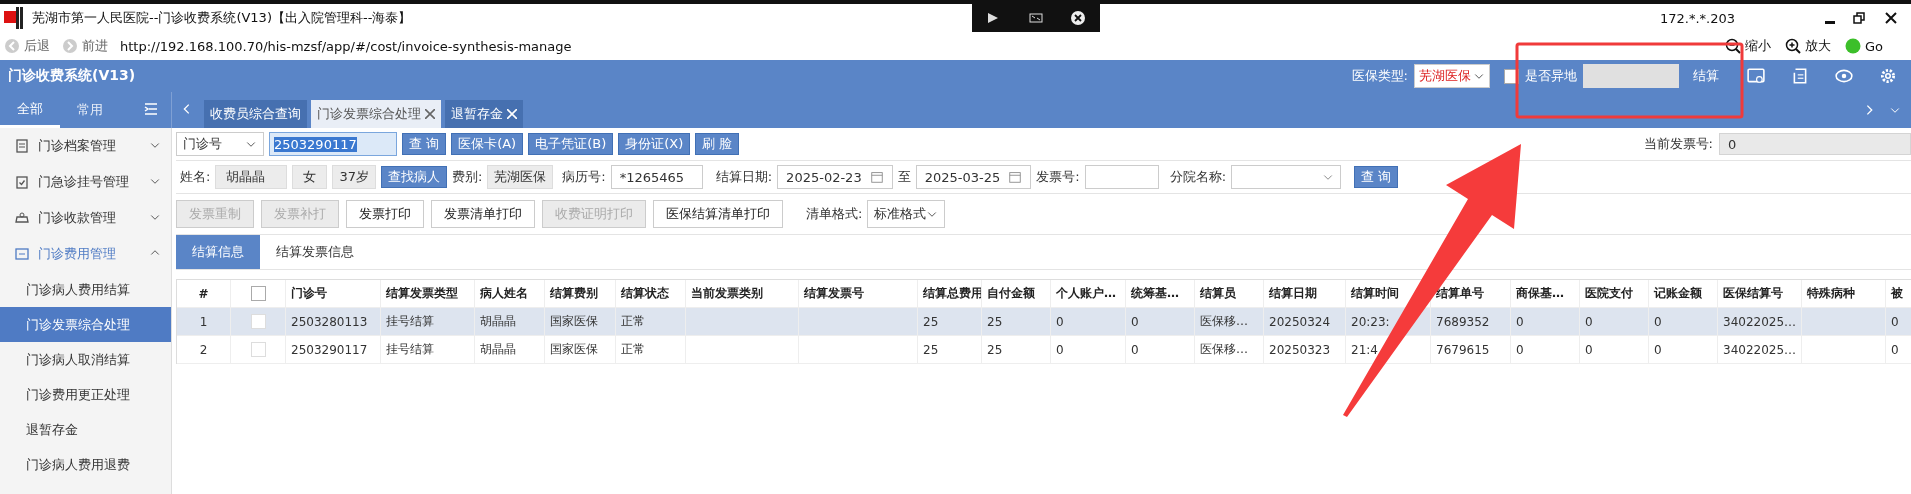 This screenshot has height=494, width=1911. What do you see at coordinates (1197, 177) in the screenshot?
I see `branch-label: 分院名称:` at bounding box center [1197, 177].